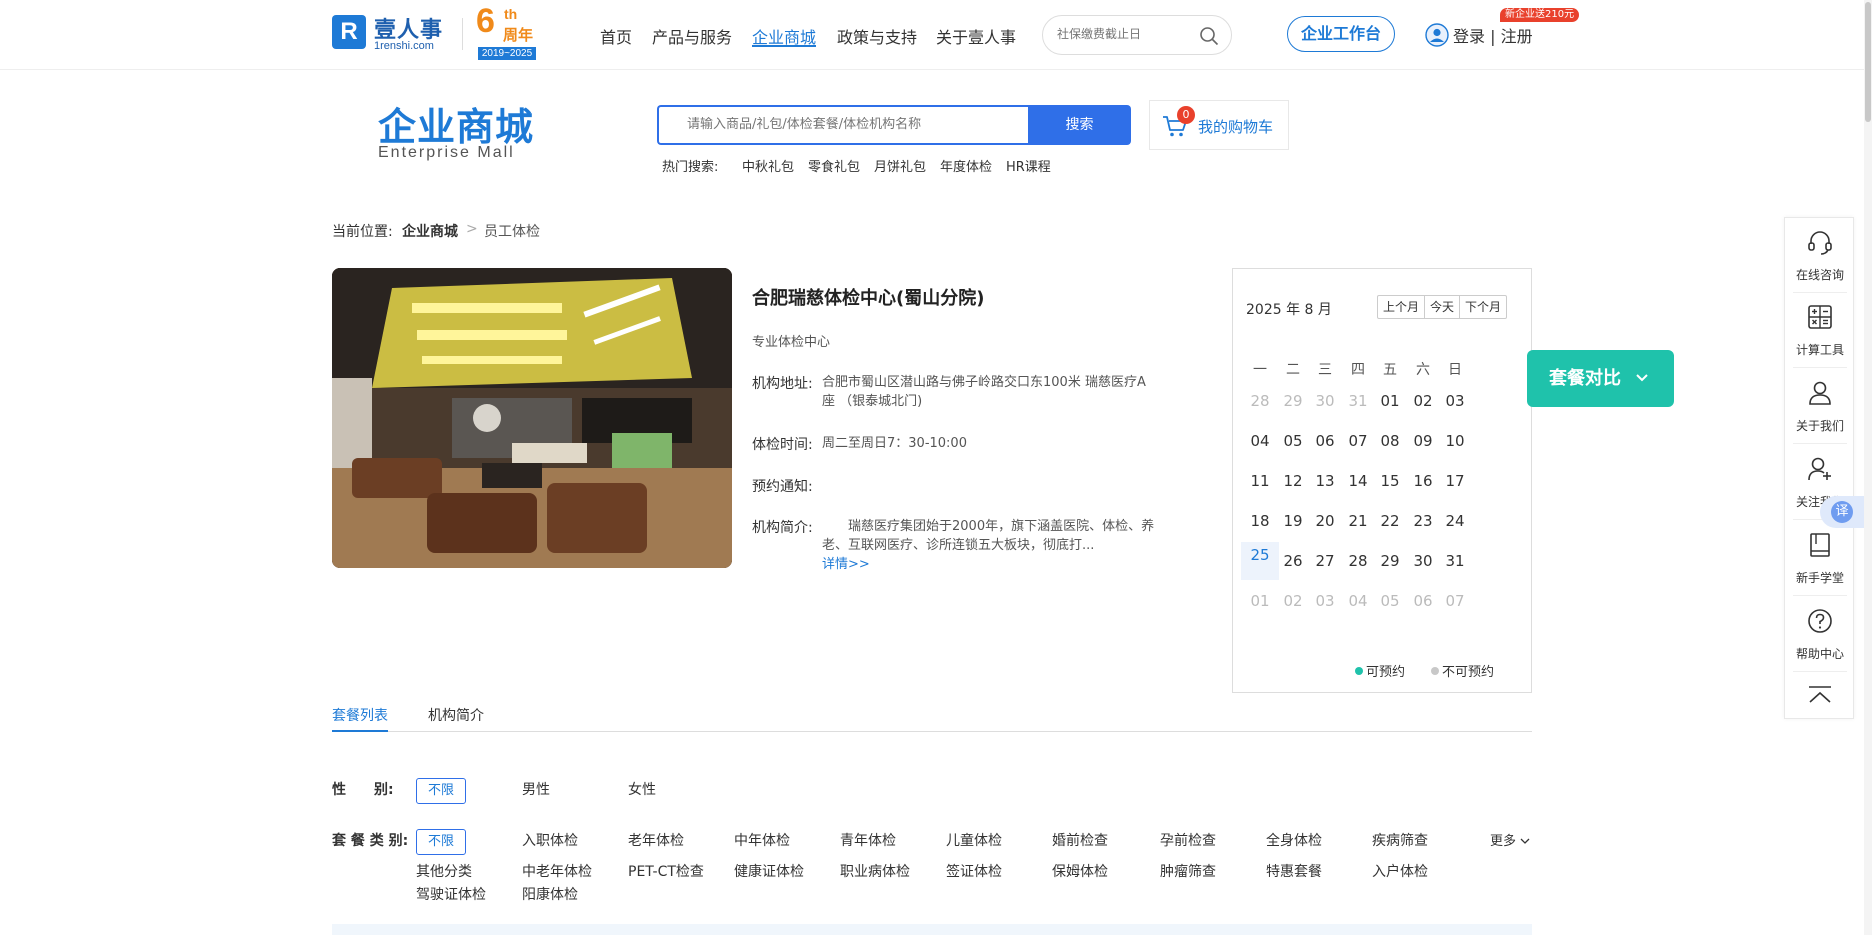  What do you see at coordinates (1819, 468) in the screenshot?
I see `right-sidebar: 在线咨询 计算工具 关于我们 关注我们 新手学堂 帮助中心` at bounding box center [1819, 468].